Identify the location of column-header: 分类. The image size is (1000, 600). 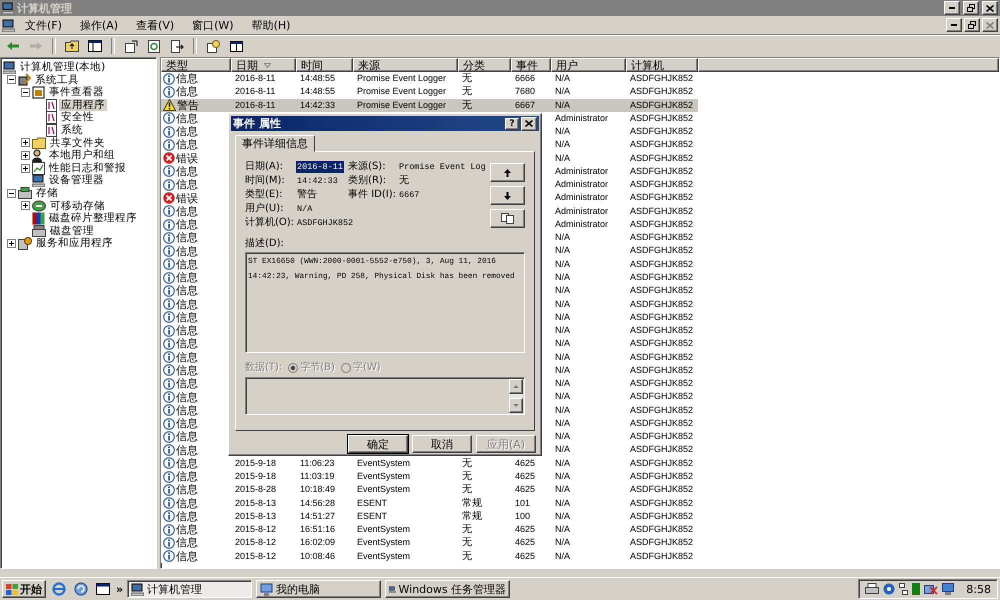
(484, 65).